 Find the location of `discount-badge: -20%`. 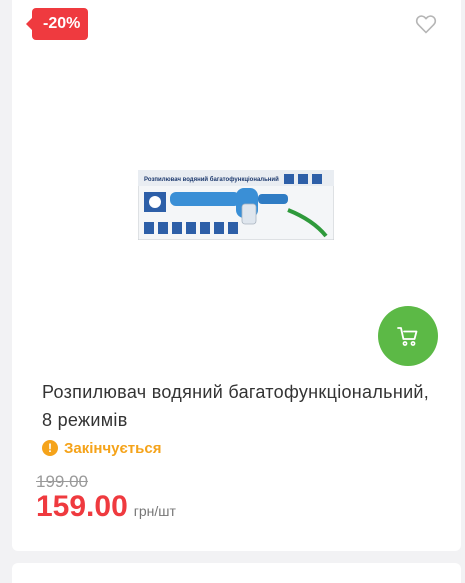

discount-badge: -20% is located at coordinates (57, 24).